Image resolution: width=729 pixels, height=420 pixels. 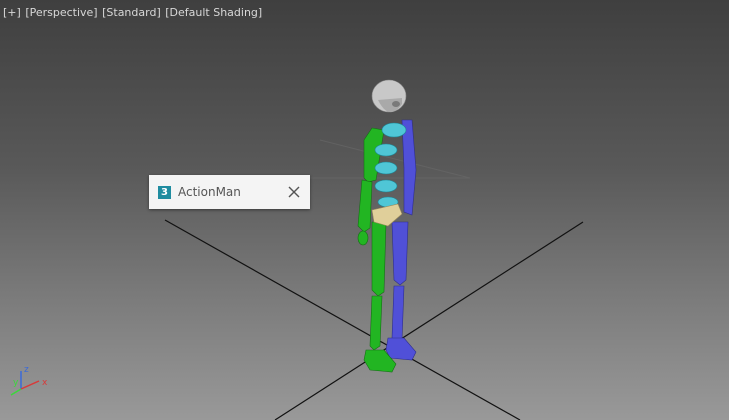 I want to click on object-name-label: ActionMan, so click(x=209, y=192).